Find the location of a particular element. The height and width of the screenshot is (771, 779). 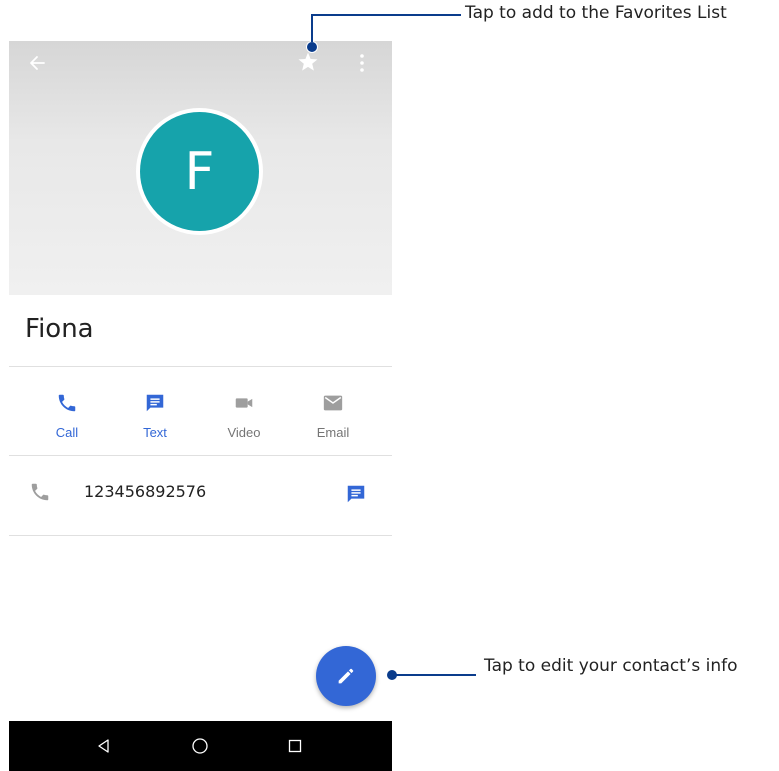

avatar-frame: F is located at coordinates (199, 171).